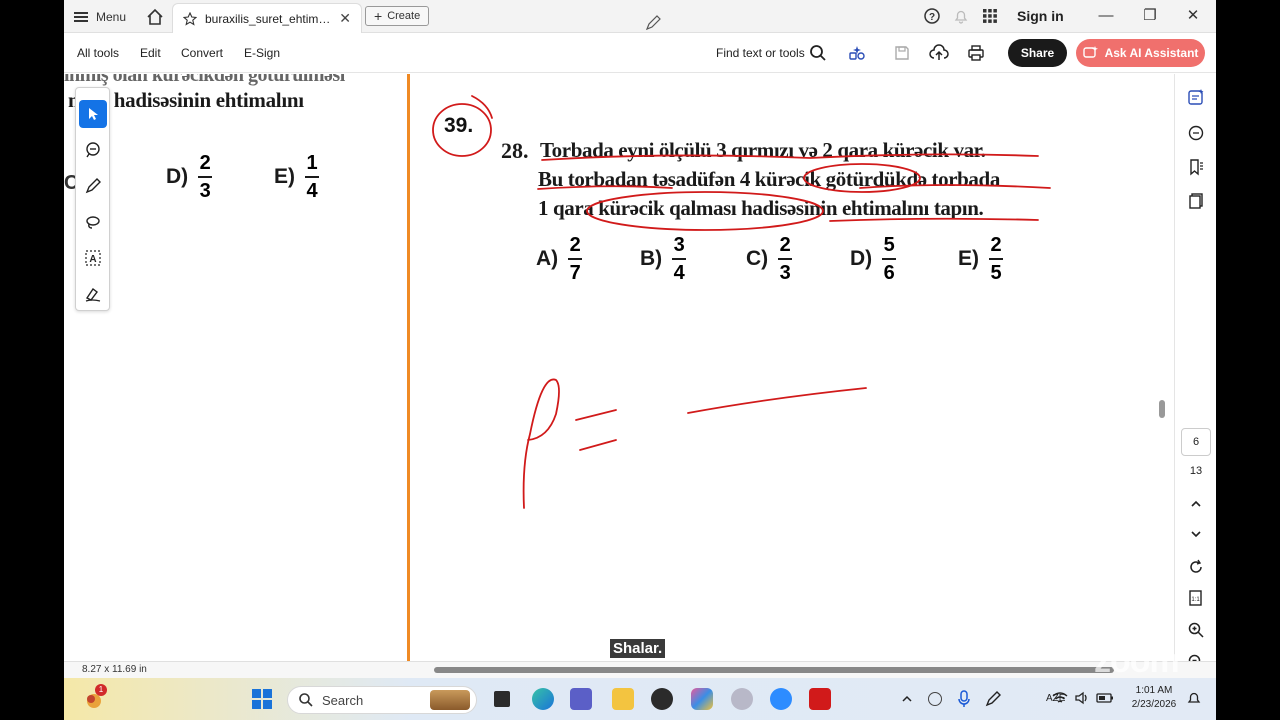  I want to click on windows-start-icon, so click(262, 699).